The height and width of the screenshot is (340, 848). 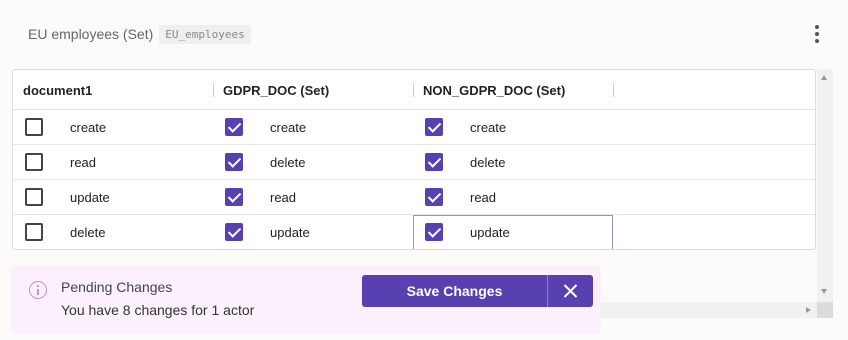 What do you see at coordinates (414, 127) in the screenshot?
I see `table-row: create create create` at bounding box center [414, 127].